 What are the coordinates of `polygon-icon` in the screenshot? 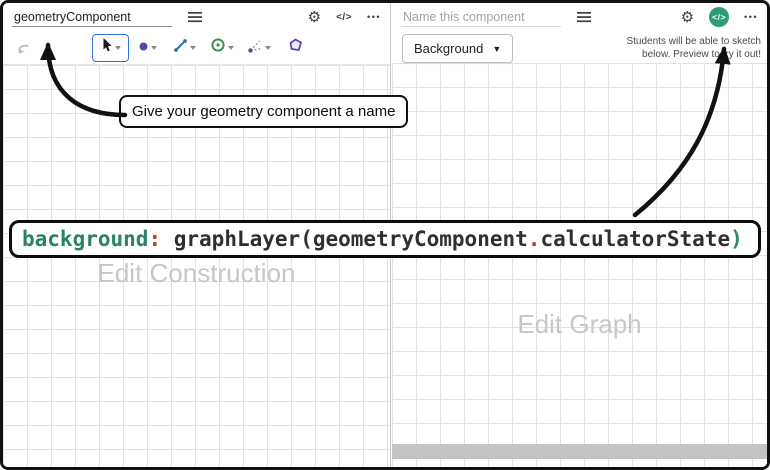 It's located at (295, 47).